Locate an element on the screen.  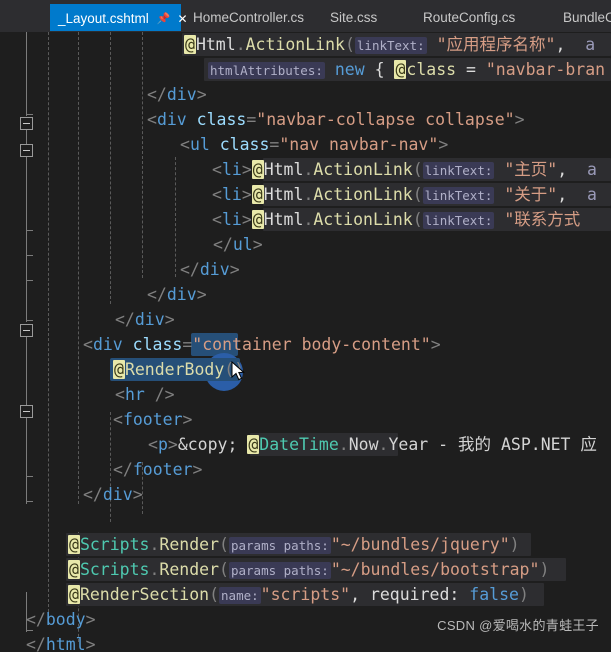
code-line: <li>@Html.ActionLink(linkText: "主页", a is located at coordinates (305, 169).